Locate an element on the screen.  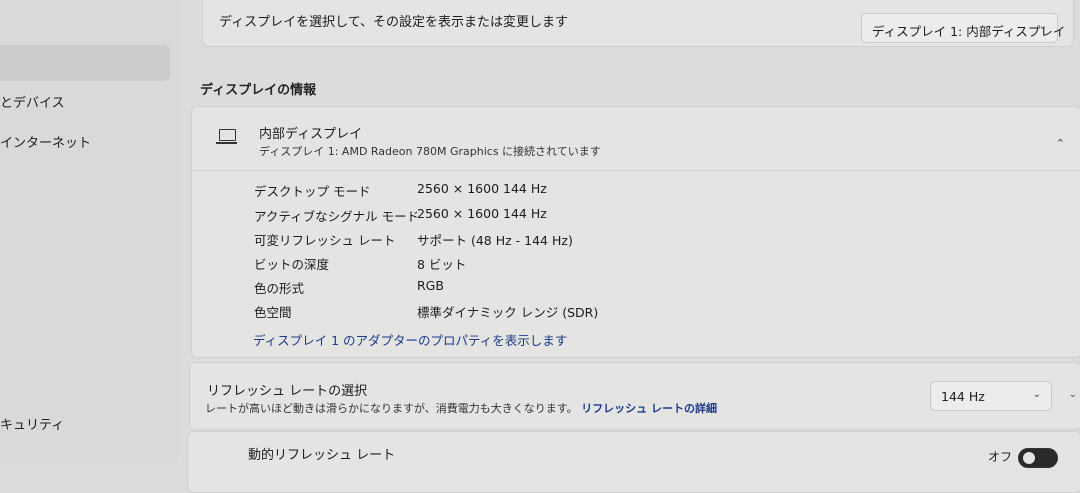
toggle-knob is located at coordinates (1029, 458).